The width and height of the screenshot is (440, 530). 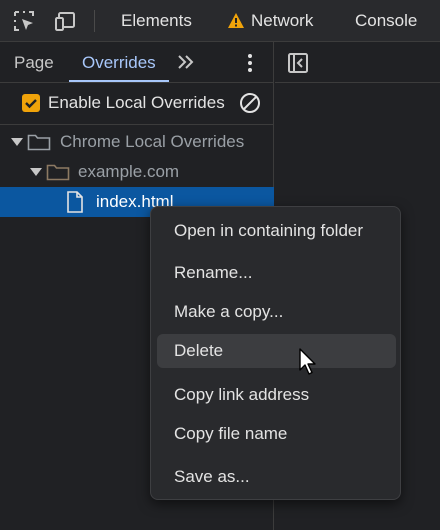 What do you see at coordinates (24, 21) in the screenshot?
I see `inspect-element-icon` at bounding box center [24, 21].